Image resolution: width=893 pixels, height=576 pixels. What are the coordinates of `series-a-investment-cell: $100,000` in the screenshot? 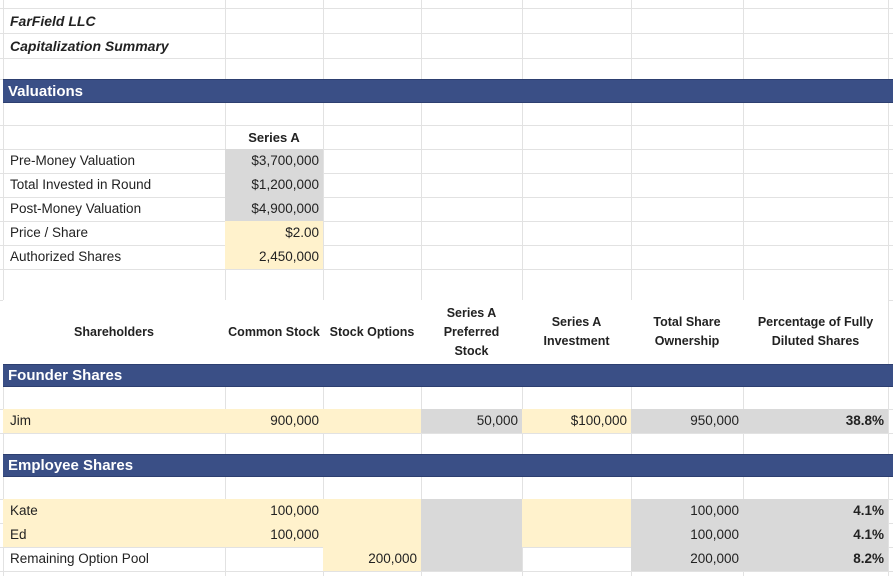 It's located at (576, 421).